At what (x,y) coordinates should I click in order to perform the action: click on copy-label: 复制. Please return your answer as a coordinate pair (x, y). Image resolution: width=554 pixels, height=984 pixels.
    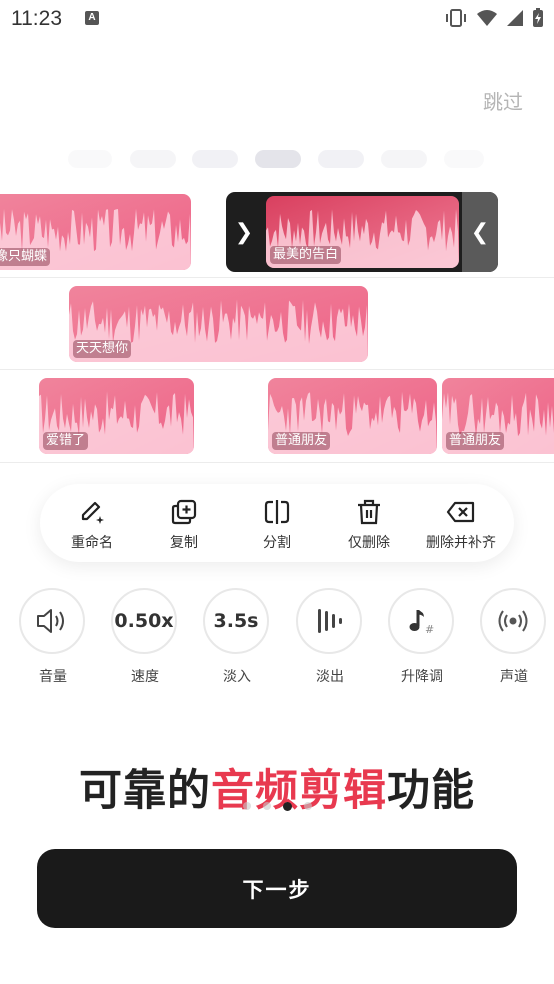
    Looking at the image, I should click on (184, 543).